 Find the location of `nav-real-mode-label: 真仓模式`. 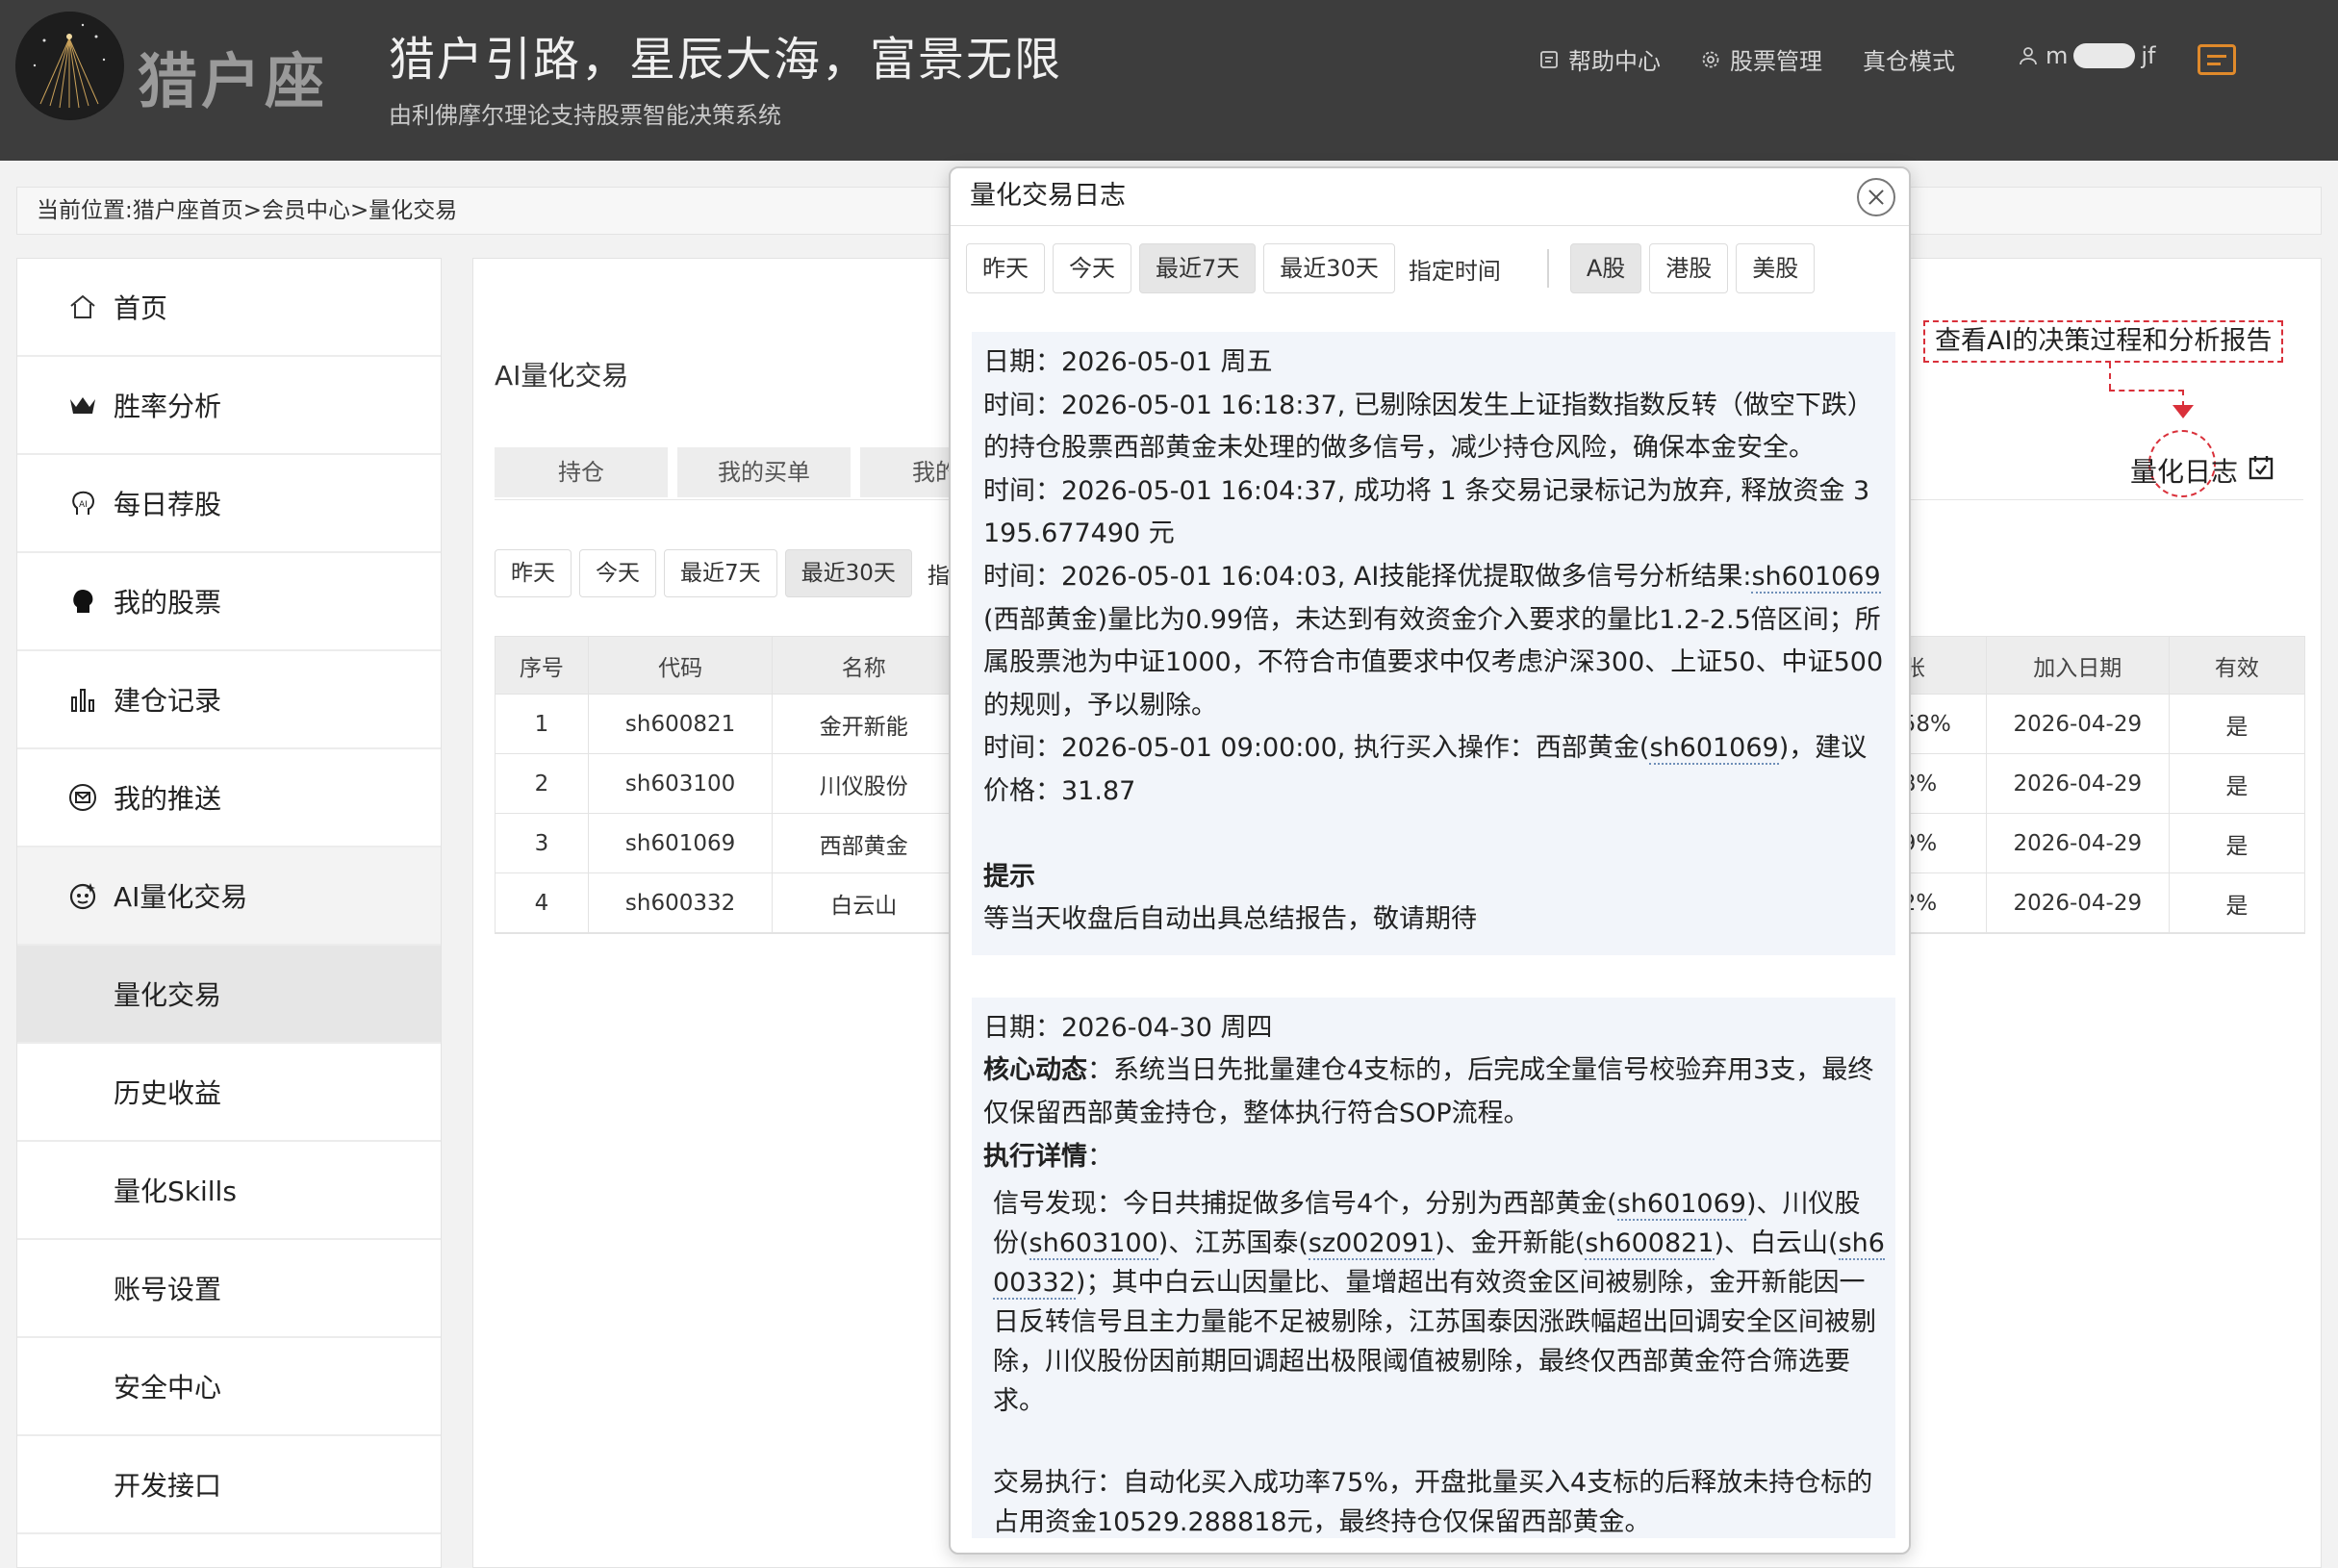

nav-real-mode-label: 真仓模式 is located at coordinates (1909, 61).